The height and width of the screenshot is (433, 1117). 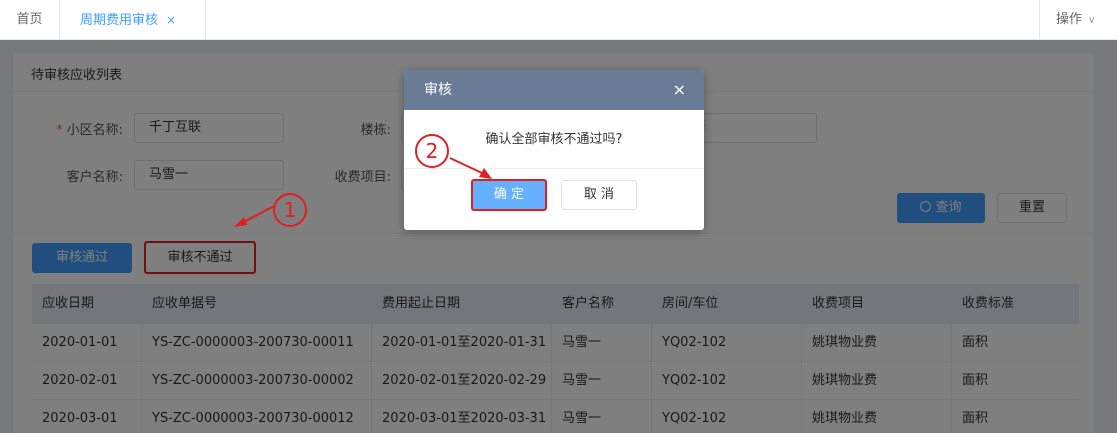 I want to click on dialog-title: 审核, so click(x=438, y=90).